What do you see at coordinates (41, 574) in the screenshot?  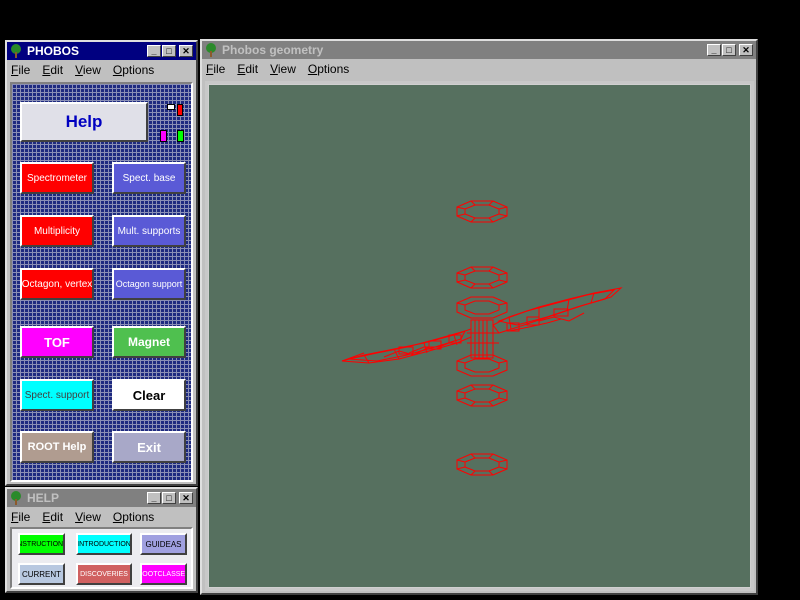 I see `current-button: CURRENT` at bounding box center [41, 574].